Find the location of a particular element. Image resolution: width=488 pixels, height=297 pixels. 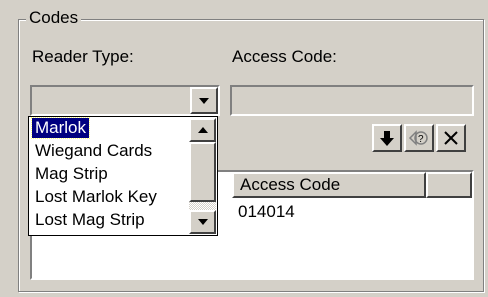

list-scrollbar is located at coordinates (202, 176).